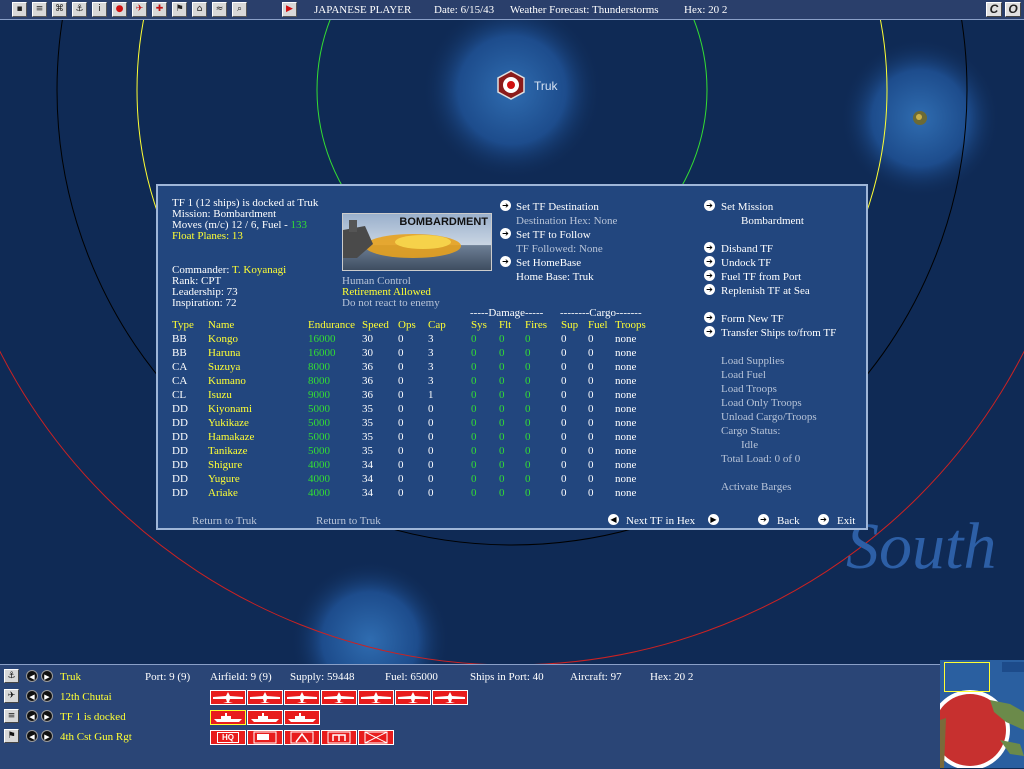  What do you see at coordinates (761, 403) in the screenshot?
I see `load-only-troops-button: Load Only Troops` at bounding box center [761, 403].